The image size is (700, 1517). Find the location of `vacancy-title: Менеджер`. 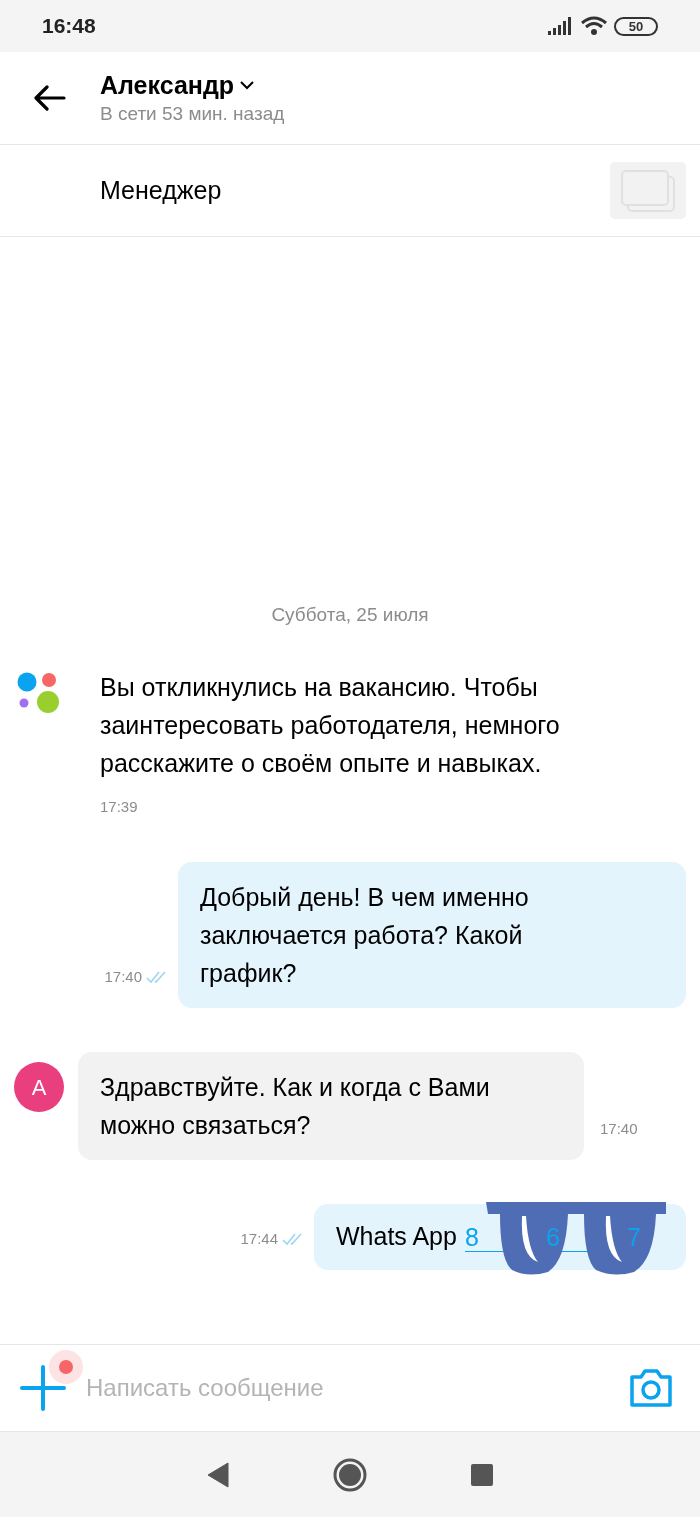

vacancy-title: Менеджер is located at coordinates (355, 190).